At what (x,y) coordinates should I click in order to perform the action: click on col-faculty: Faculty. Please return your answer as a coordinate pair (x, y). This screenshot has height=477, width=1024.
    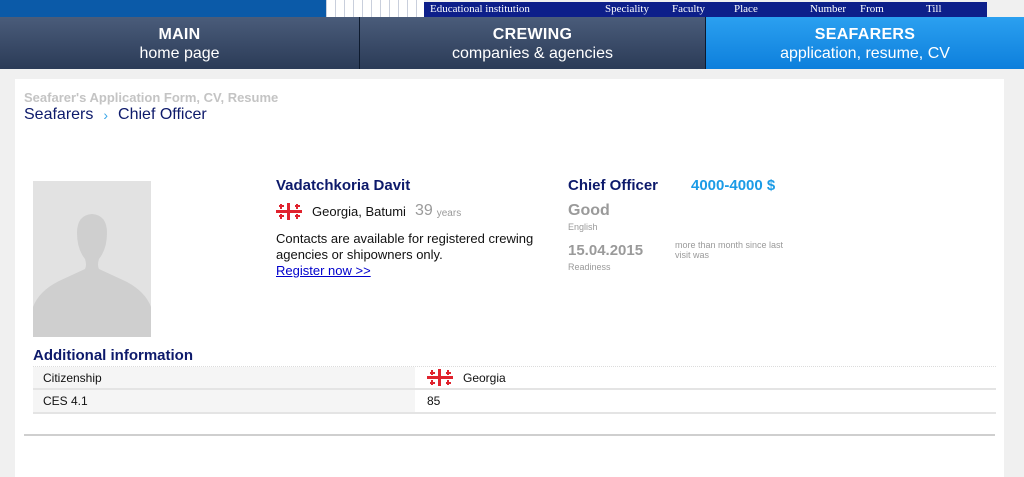
    Looking at the image, I should click on (688, 9).